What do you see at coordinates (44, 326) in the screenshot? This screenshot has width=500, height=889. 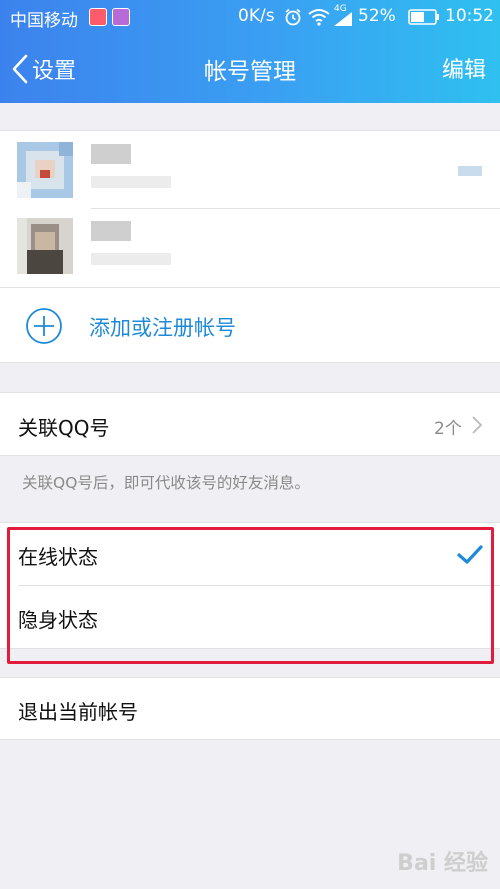 I see `add-circle-icon` at bounding box center [44, 326].